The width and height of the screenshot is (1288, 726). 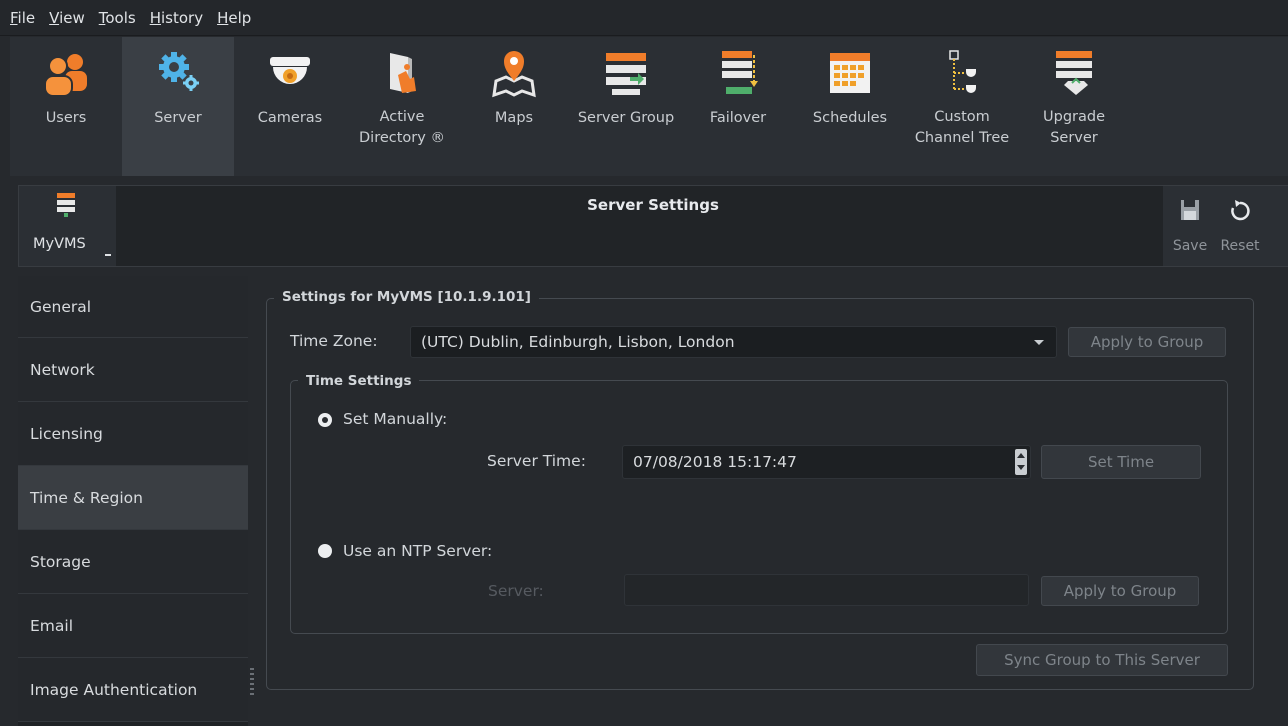 I want to click on channel-tree-icon, so click(x=962, y=73).